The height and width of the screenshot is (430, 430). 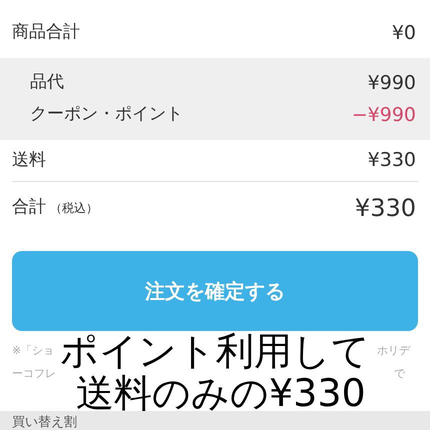 I want to click on row-value: ¥990, so click(x=392, y=83).